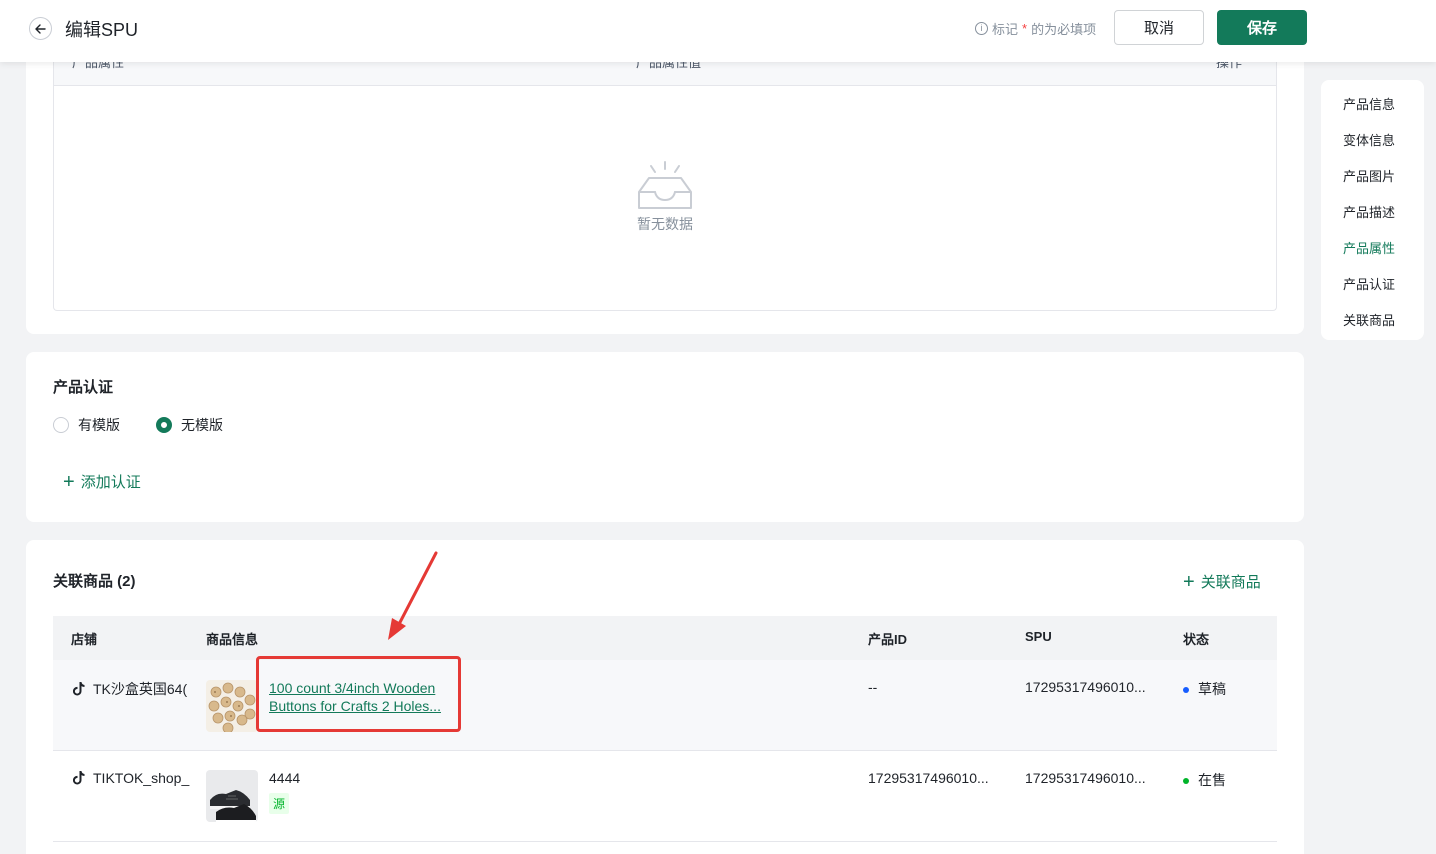 This screenshot has height=854, width=1436. I want to click on empty-inbox-icon, so click(665, 185).